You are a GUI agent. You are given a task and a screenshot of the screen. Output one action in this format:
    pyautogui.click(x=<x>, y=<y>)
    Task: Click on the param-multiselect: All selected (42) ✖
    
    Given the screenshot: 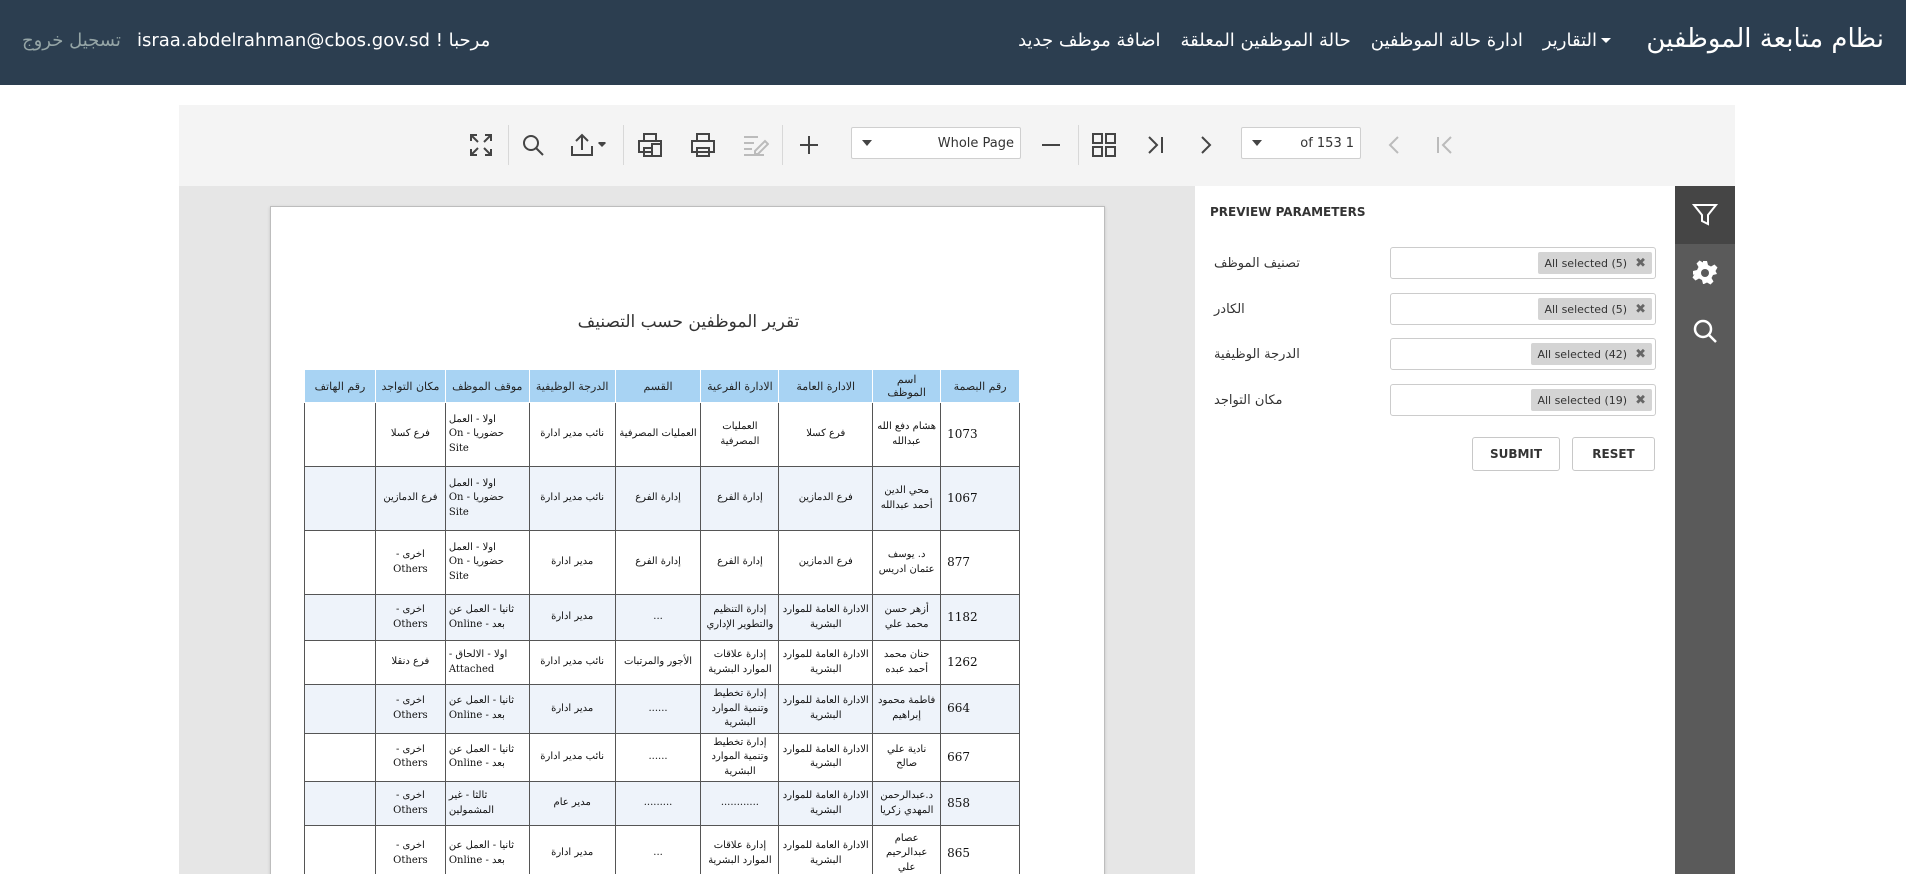 What is the action you would take?
    pyautogui.click(x=1523, y=354)
    